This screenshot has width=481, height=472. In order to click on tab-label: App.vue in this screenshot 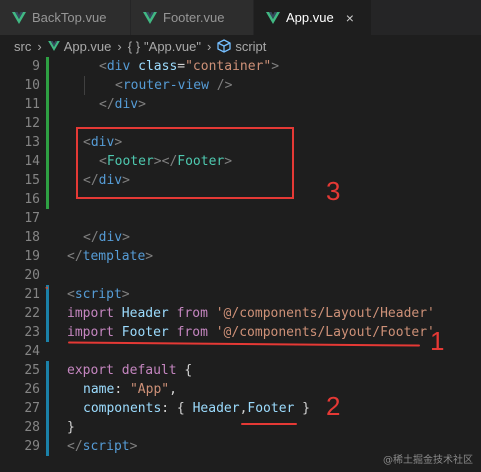, I will do `click(310, 17)`.